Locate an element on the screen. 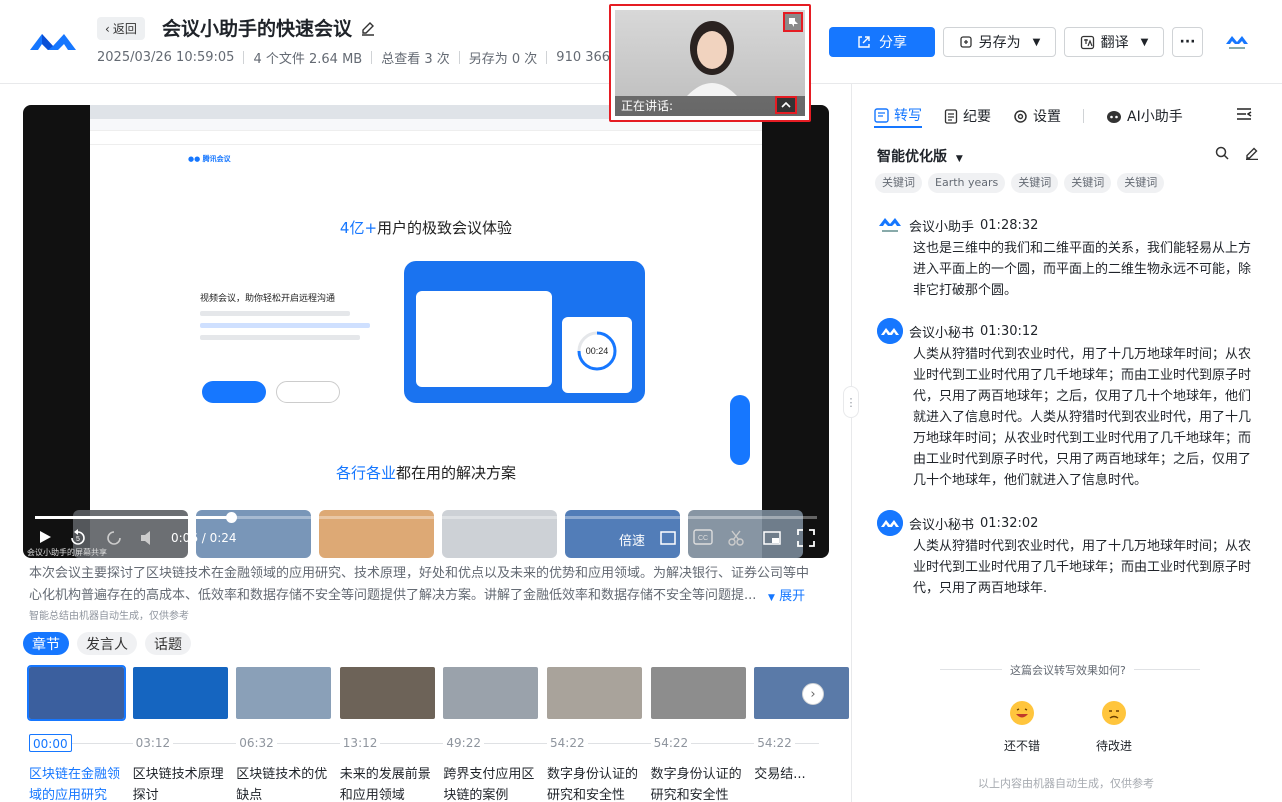 The width and height of the screenshot is (1282, 802). meeting-datetime: 2025/03/26 10:59:05 is located at coordinates (166, 57).